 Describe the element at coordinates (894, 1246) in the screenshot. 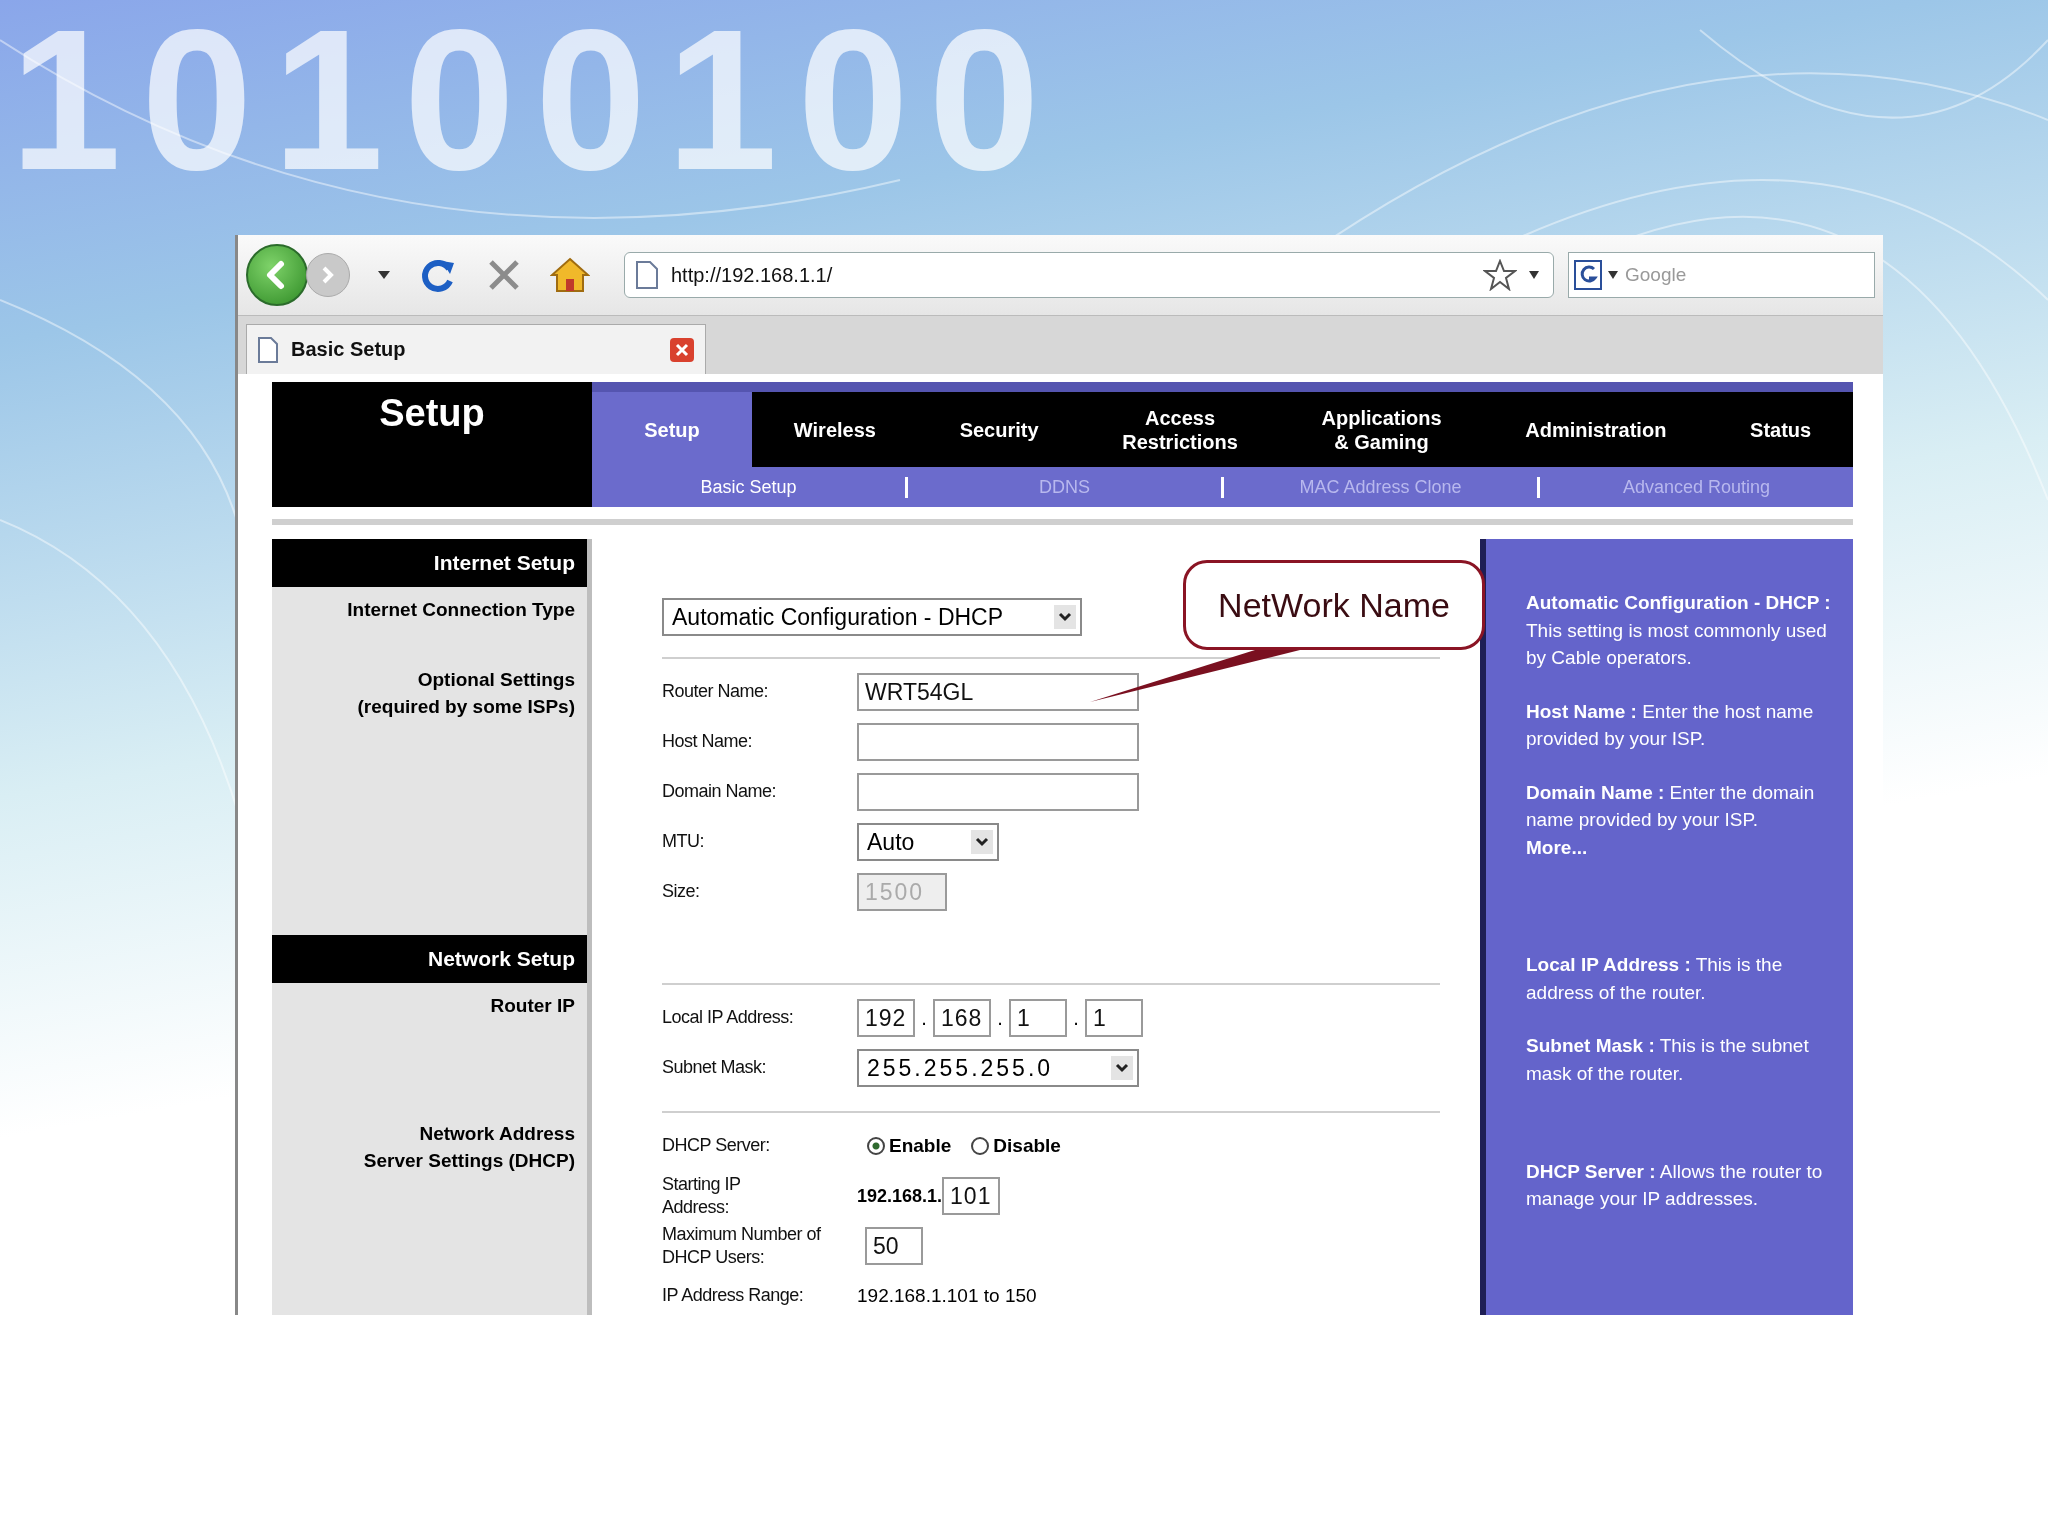

I see `text-field: 50` at that location.